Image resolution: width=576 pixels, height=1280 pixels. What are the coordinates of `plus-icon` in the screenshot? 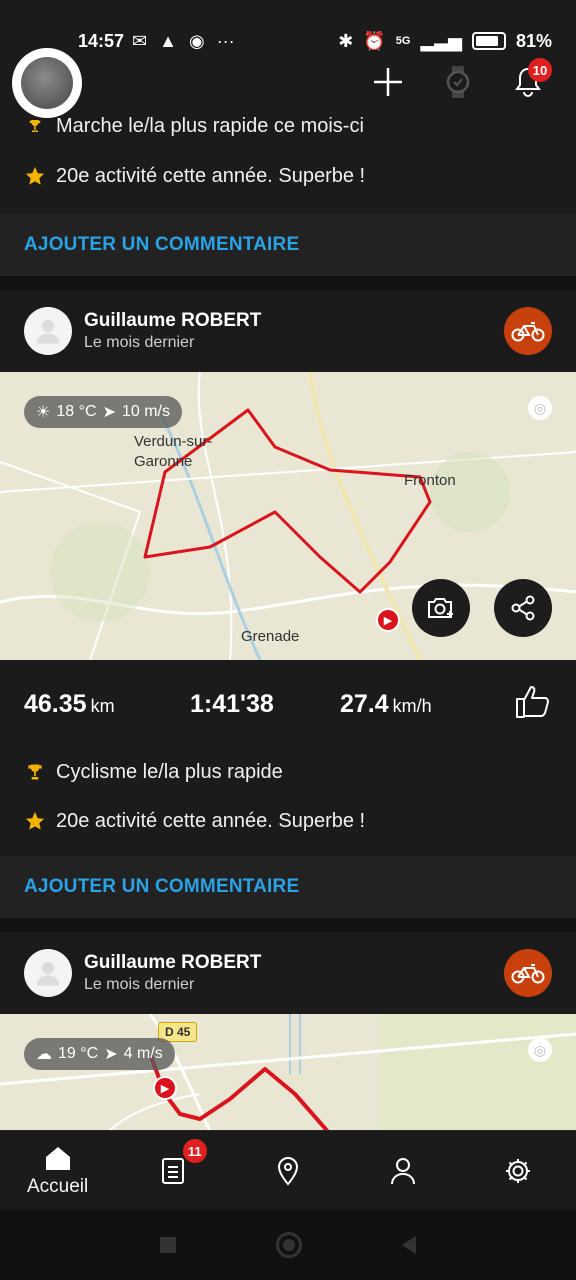 It's located at (388, 82).